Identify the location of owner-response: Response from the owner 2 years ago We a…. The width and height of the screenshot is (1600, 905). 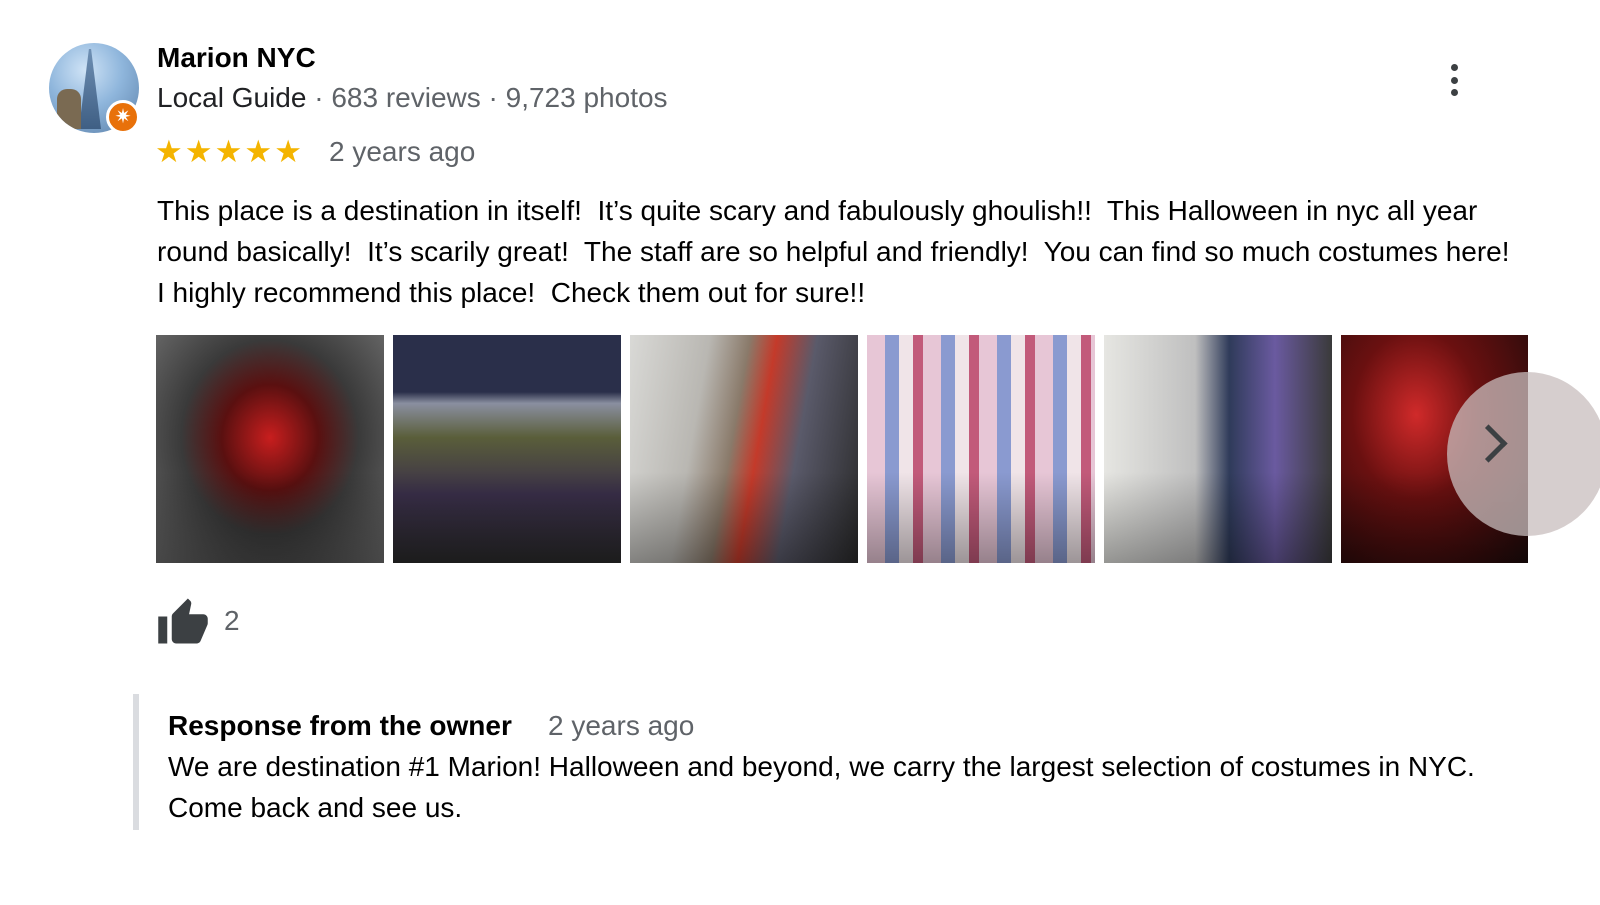
(826, 762).